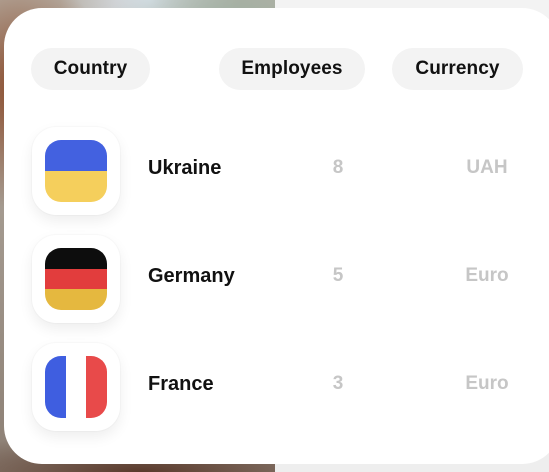 This screenshot has width=549, height=472. I want to click on country-name: Ukraine, so click(185, 168).